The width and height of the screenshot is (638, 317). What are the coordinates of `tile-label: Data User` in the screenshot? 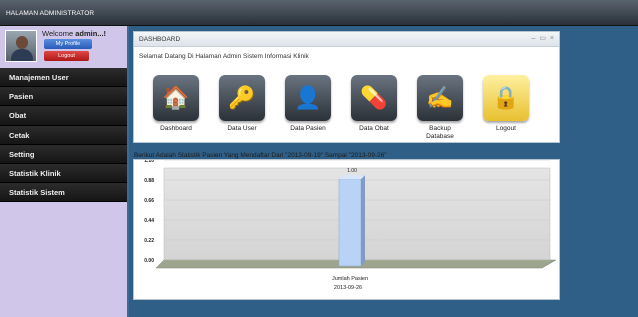 It's located at (242, 128).